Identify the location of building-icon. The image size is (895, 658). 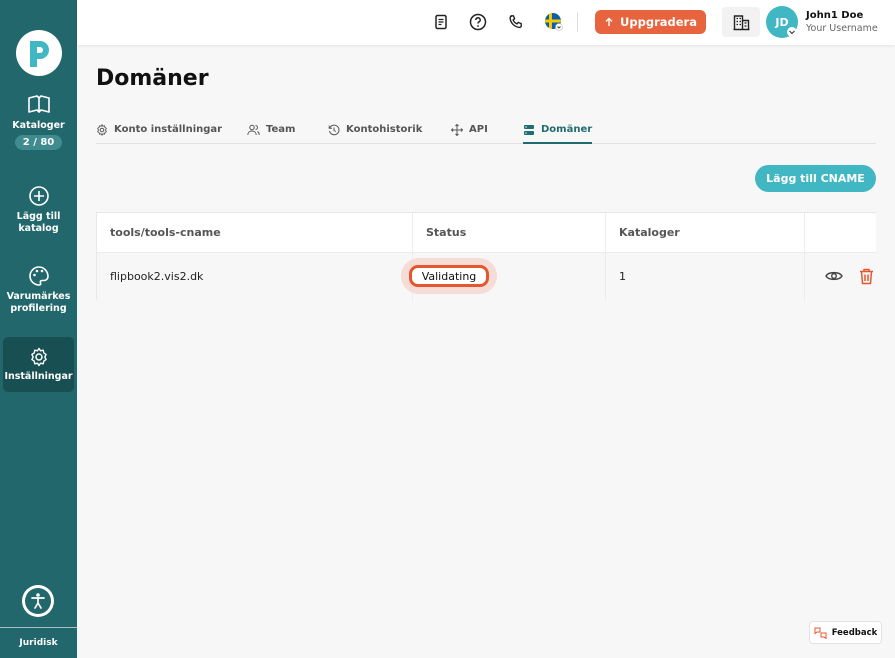
(741, 22).